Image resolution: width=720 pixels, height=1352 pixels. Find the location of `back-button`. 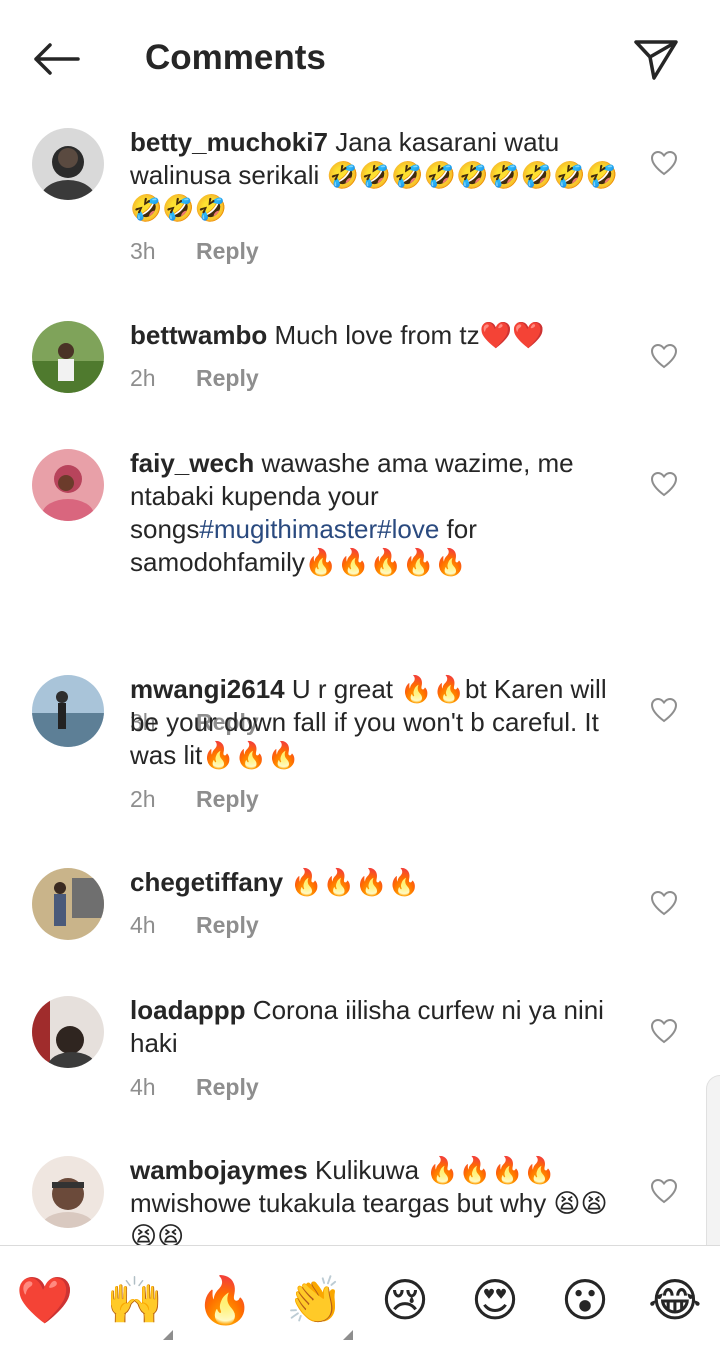

back-button is located at coordinates (56, 59).